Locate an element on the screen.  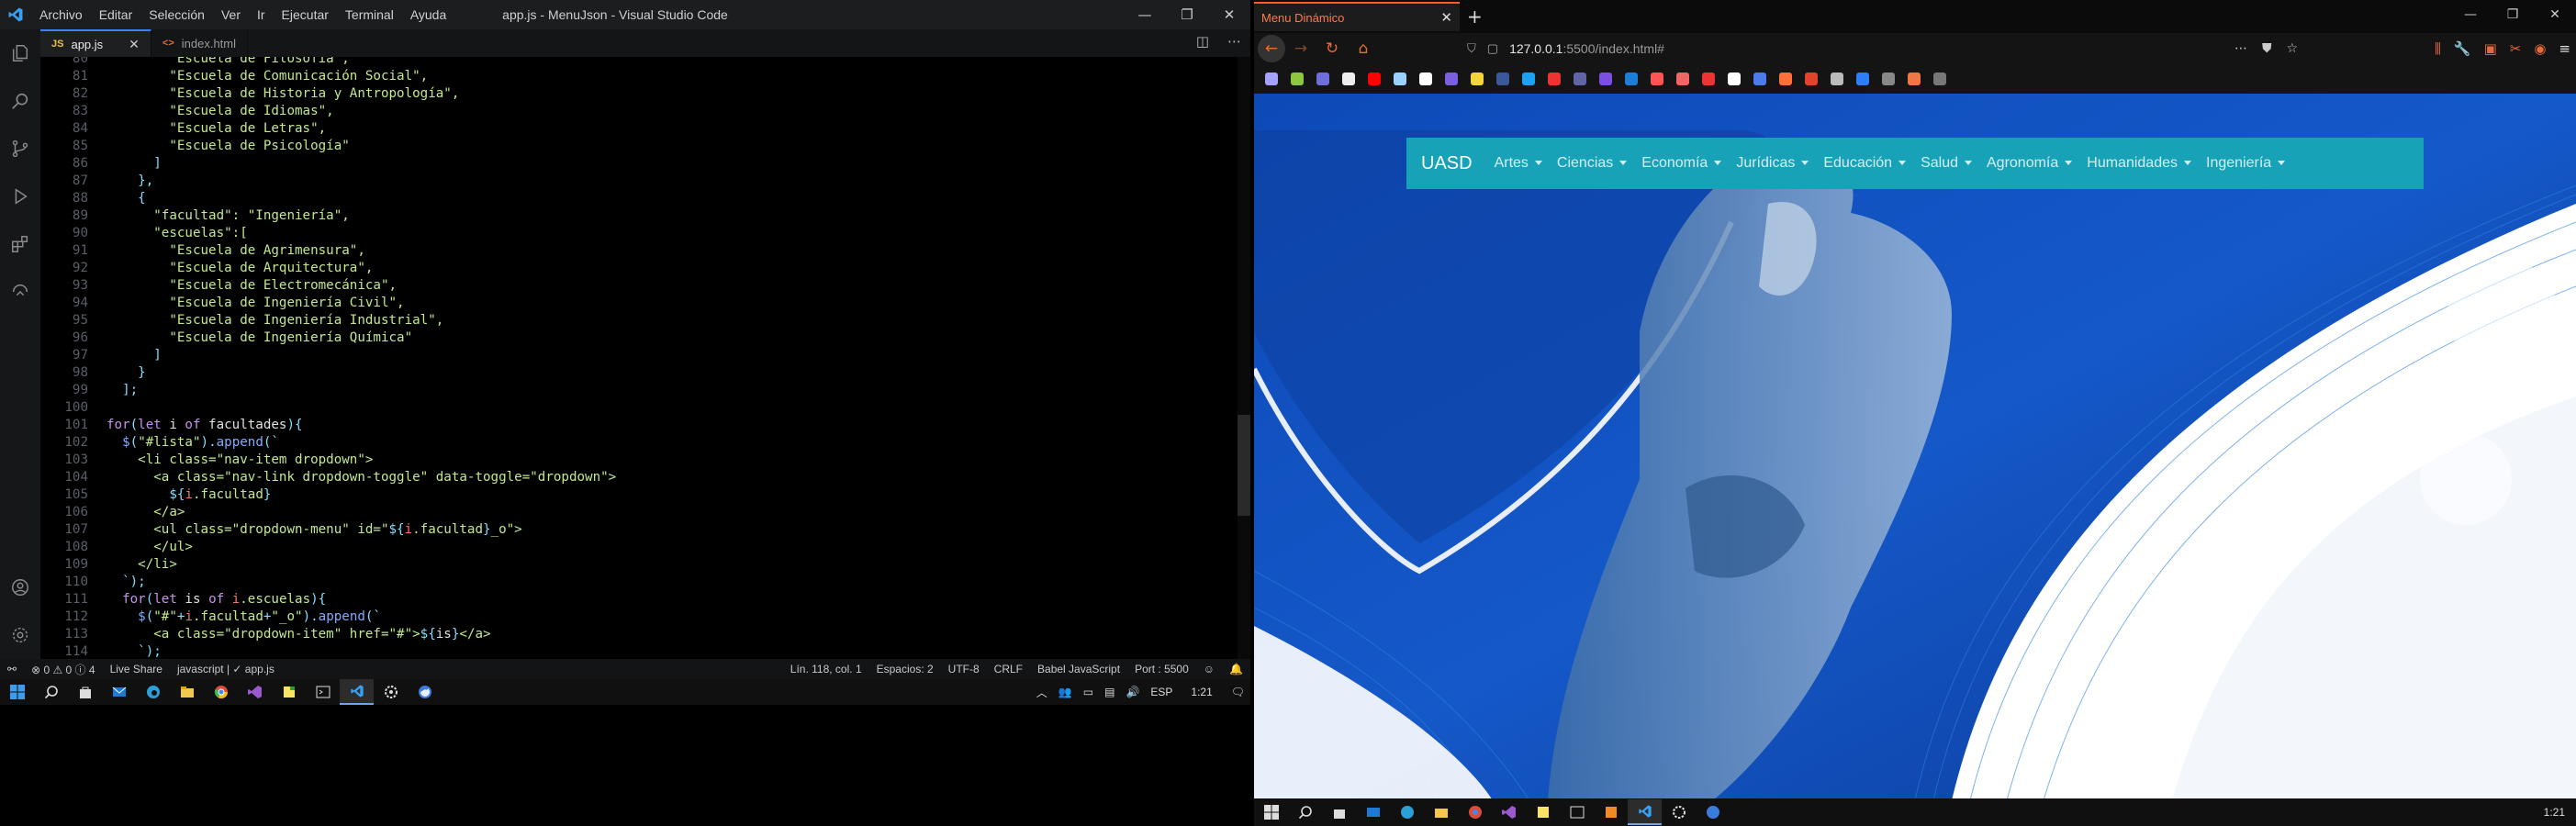
code-line: 88 { is located at coordinates (645, 198).